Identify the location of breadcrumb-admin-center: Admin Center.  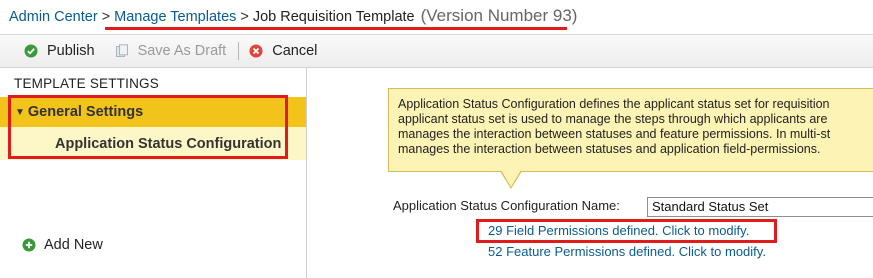
(53, 17).